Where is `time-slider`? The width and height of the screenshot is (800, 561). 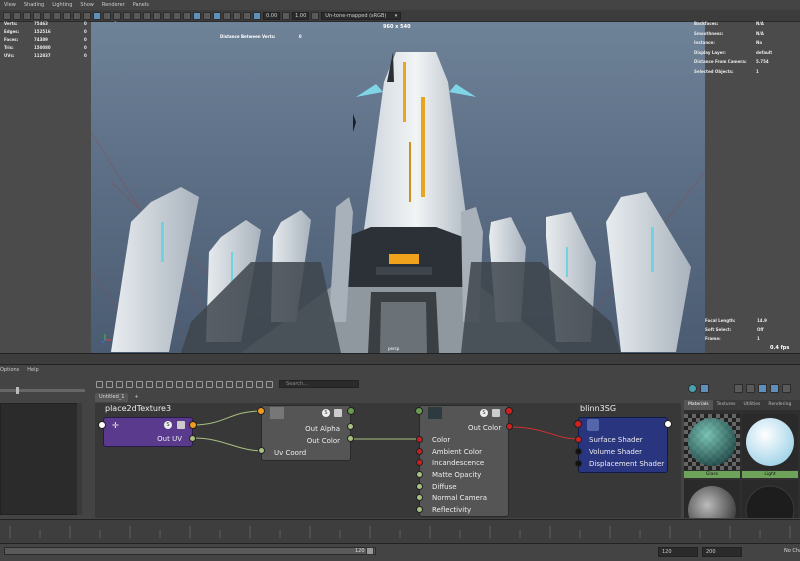
time-slider is located at coordinates (400, 531).